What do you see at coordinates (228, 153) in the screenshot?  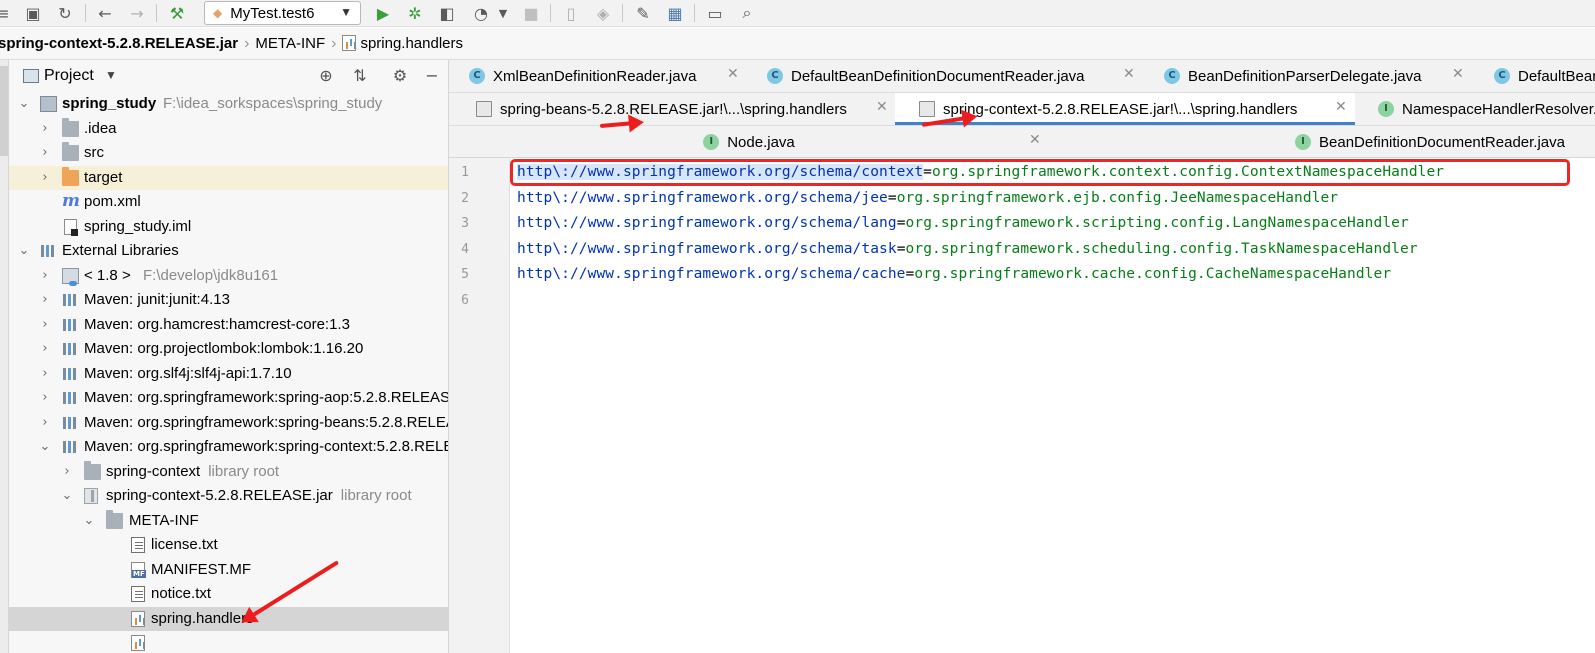 I see `tree-item-src: › src` at bounding box center [228, 153].